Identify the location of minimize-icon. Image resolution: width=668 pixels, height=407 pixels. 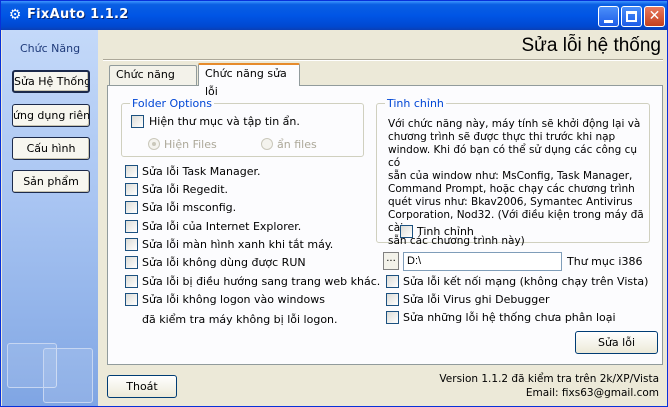
(608, 21).